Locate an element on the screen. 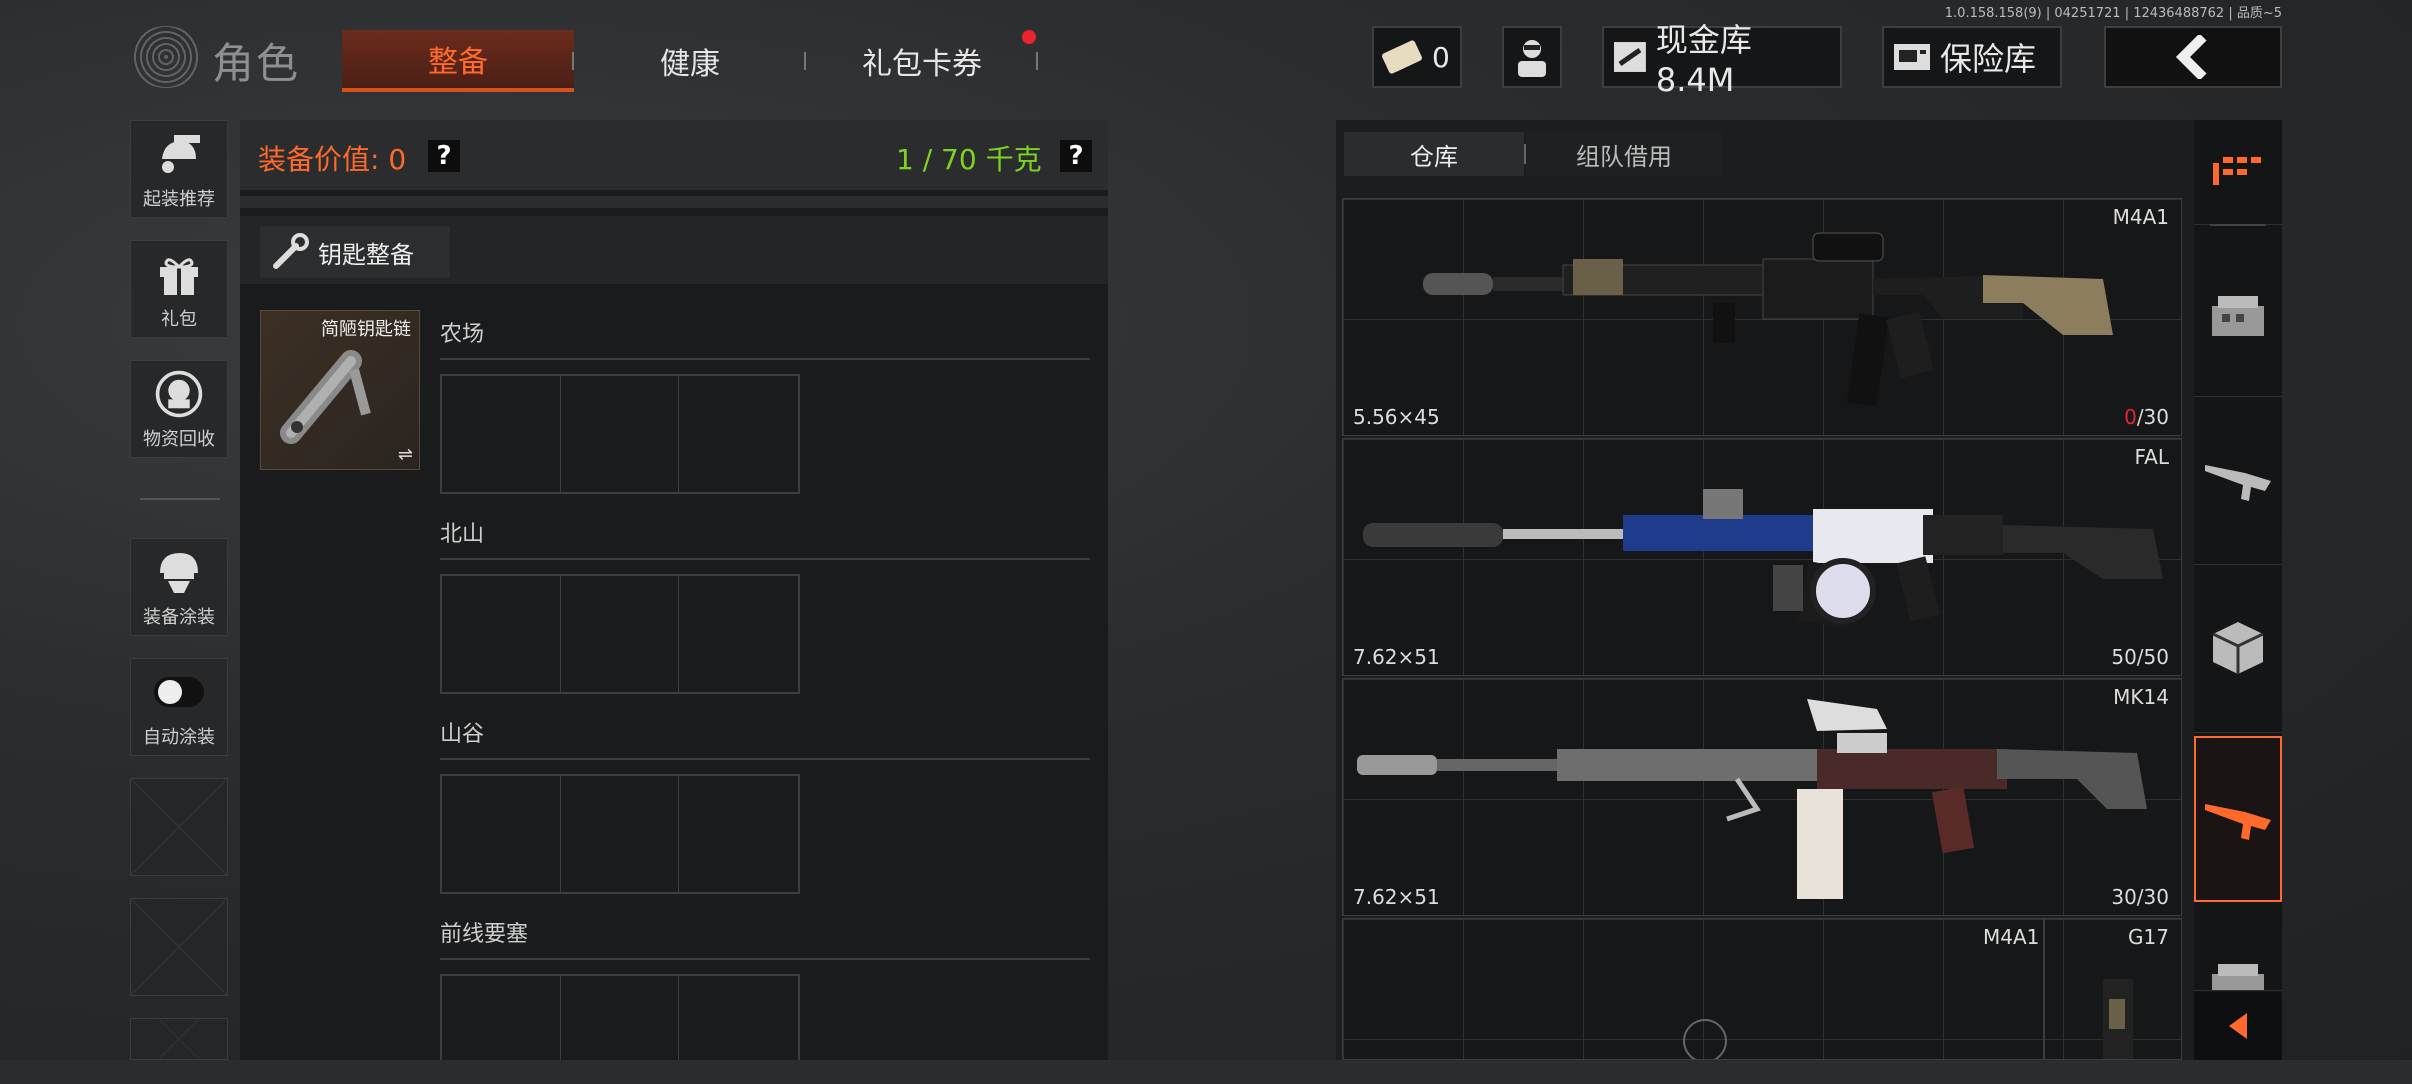 This screenshot has width=2412, height=1084. weapon-name: M4A1 is located at coordinates (2011, 937).